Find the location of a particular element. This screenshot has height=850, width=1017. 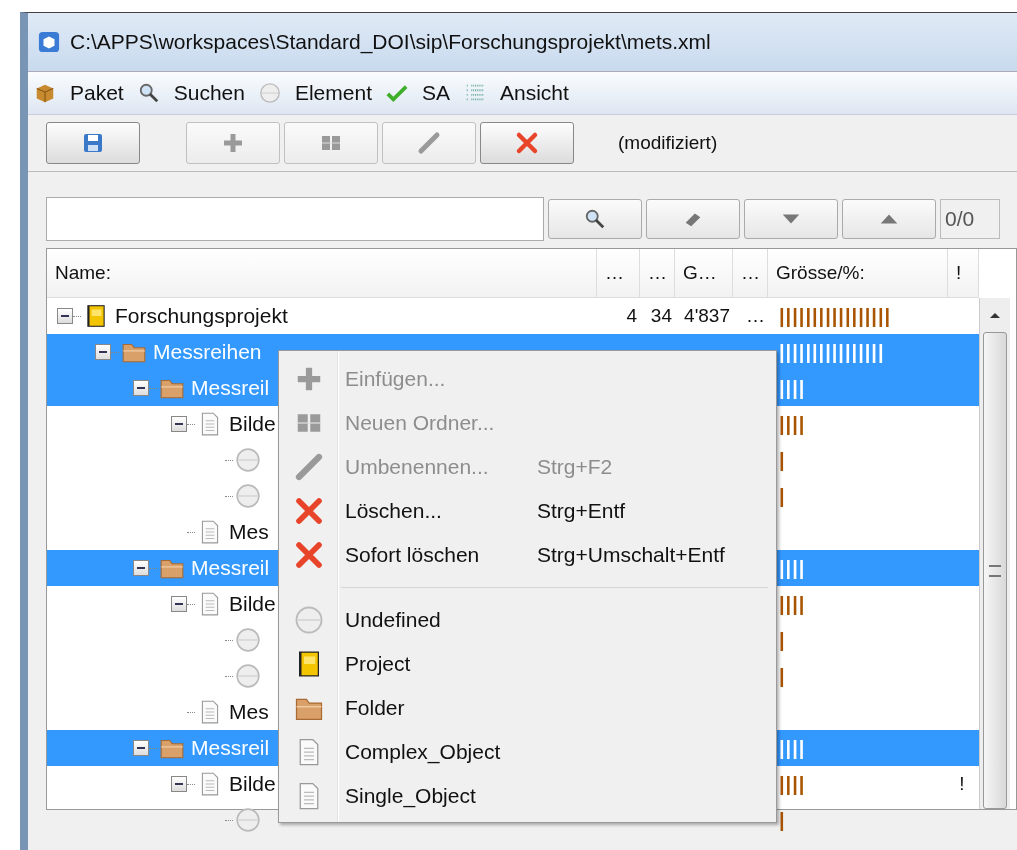

table-cell: 34 is located at coordinates (661, 315).